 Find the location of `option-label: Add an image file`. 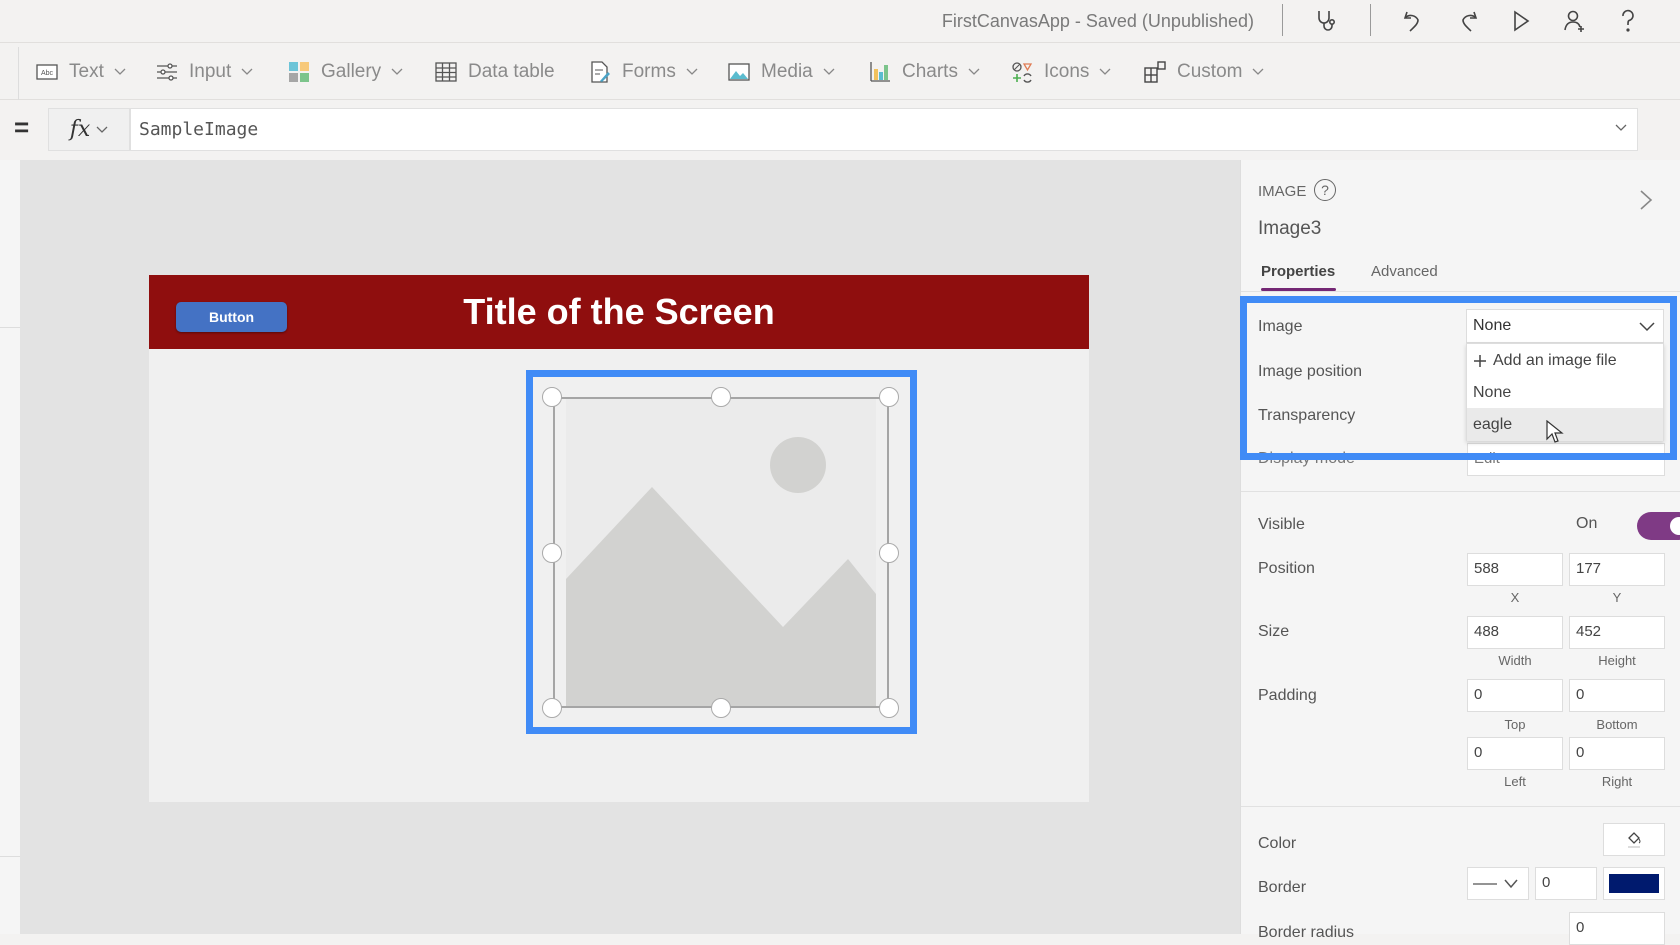

option-label: Add an image file is located at coordinates (1555, 360).